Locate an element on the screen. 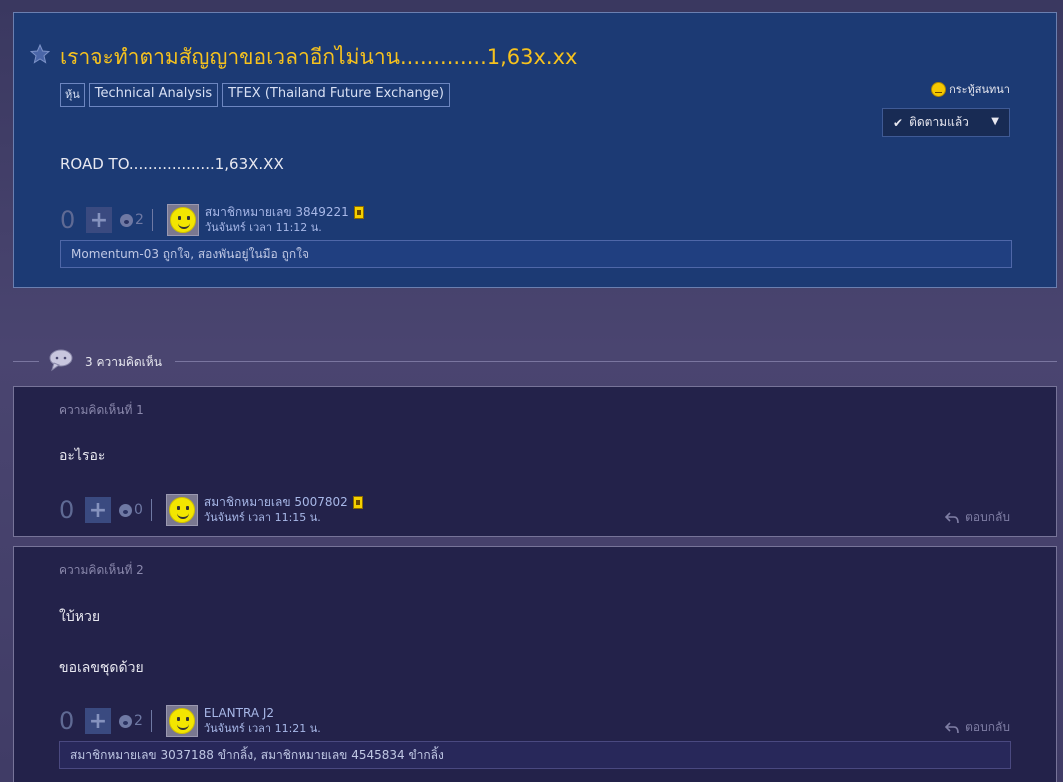  divider-line-right is located at coordinates (616, 361).